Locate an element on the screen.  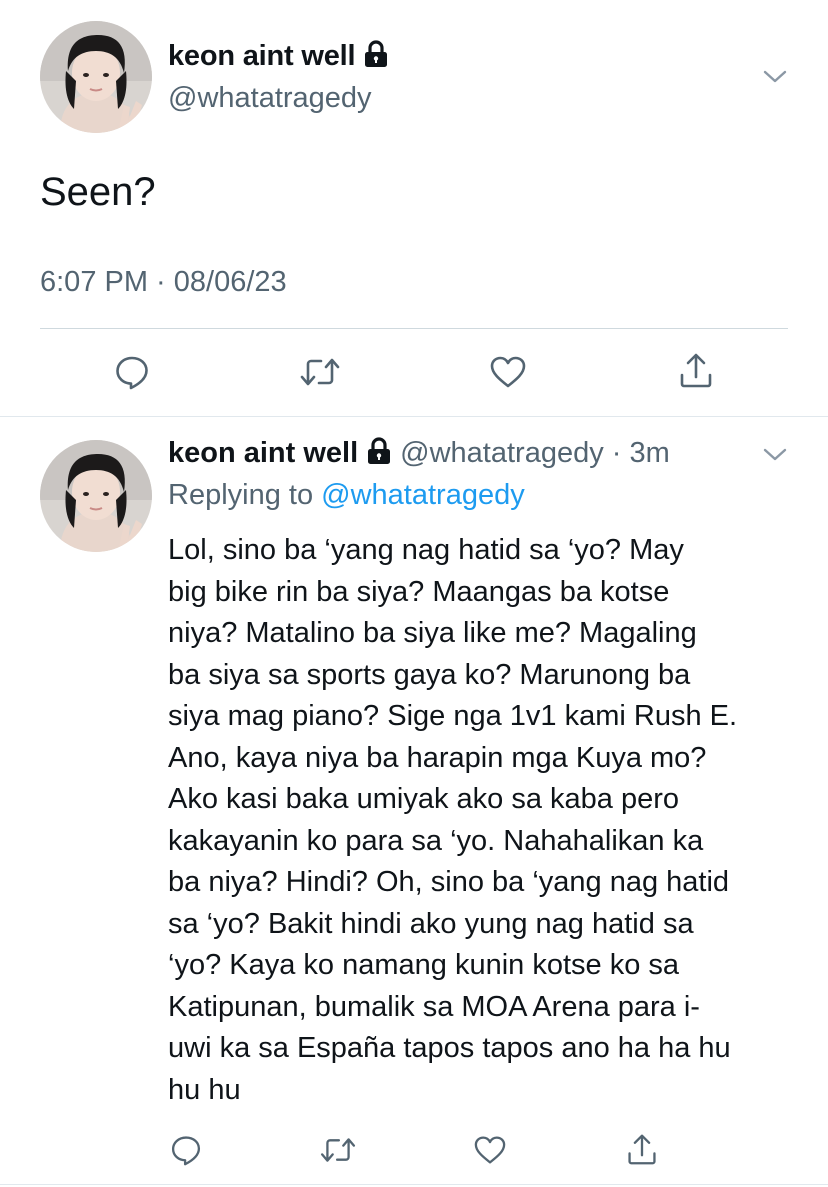
display-name-text: keon aint well is located at coordinates (262, 56).